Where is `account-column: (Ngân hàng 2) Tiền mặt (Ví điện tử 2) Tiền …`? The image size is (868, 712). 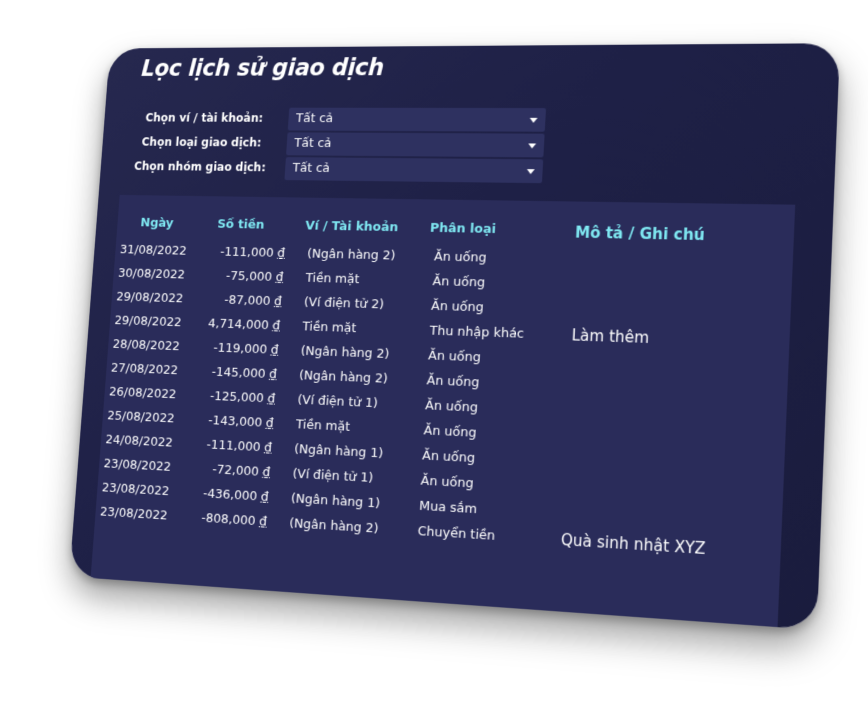
account-column: (Ngân hàng 2) Tiền mặt (Ví điện tử 2) Tiền … is located at coordinates (343, 392).